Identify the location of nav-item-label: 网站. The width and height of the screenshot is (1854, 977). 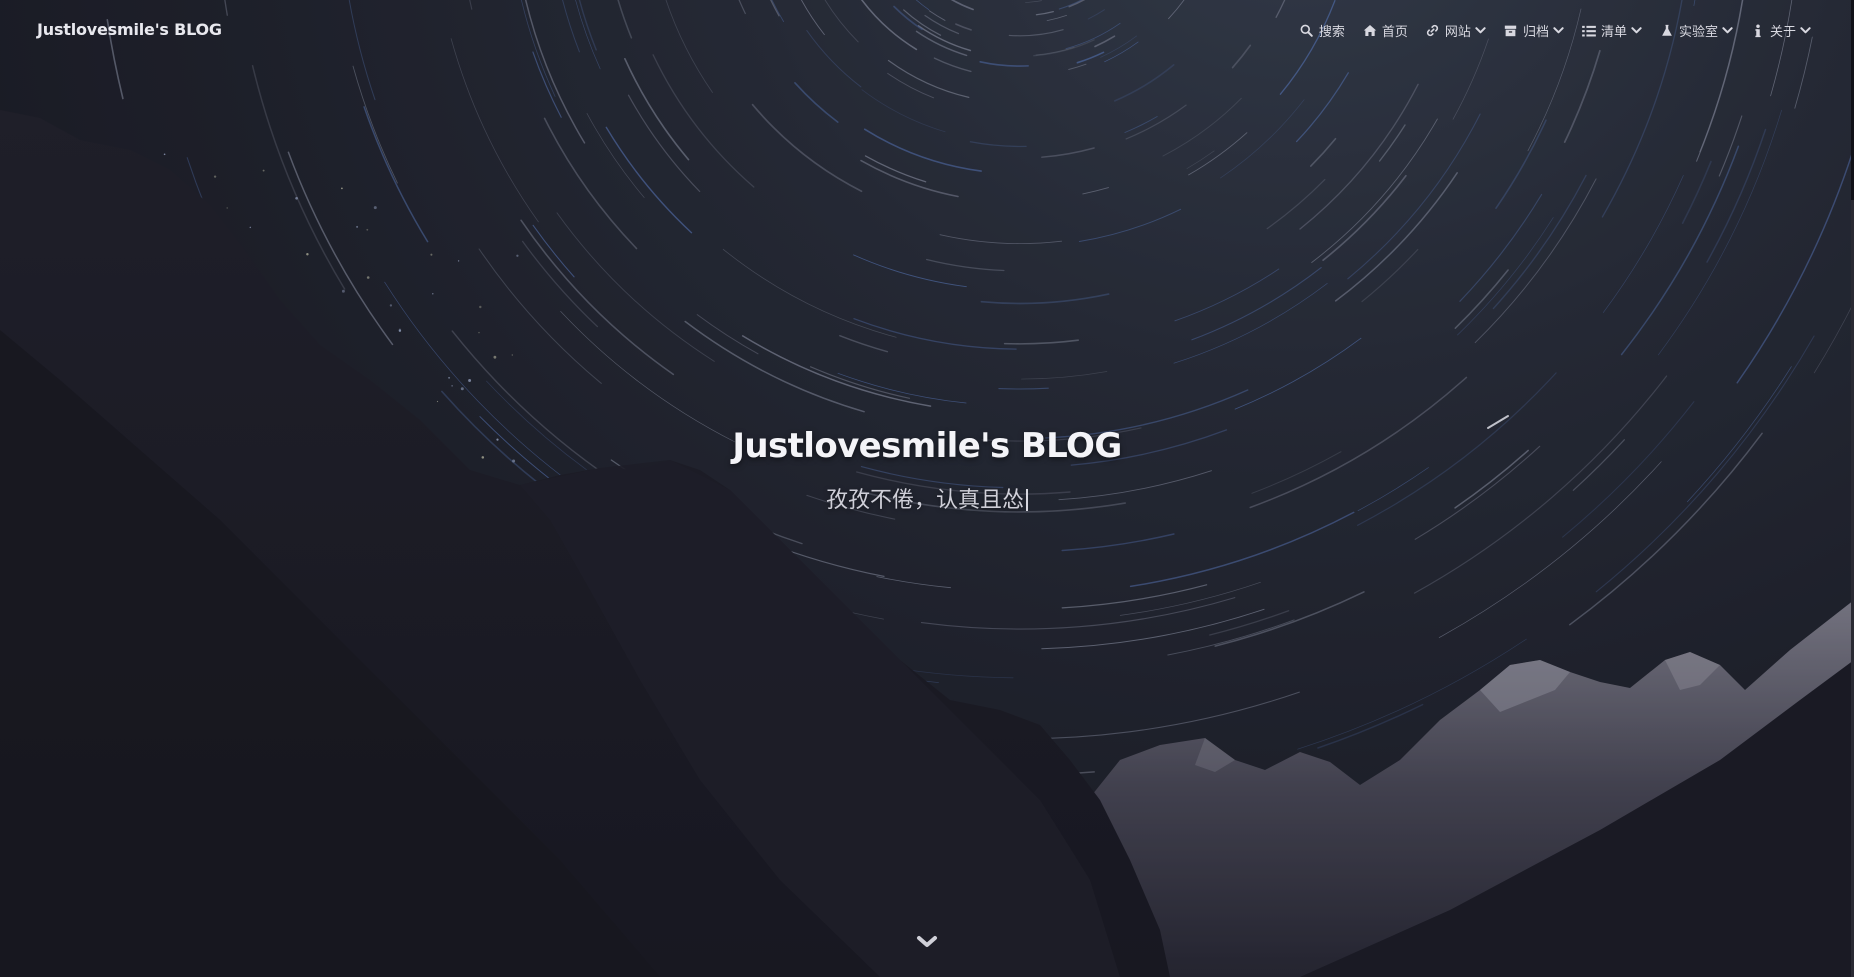
(1457, 32).